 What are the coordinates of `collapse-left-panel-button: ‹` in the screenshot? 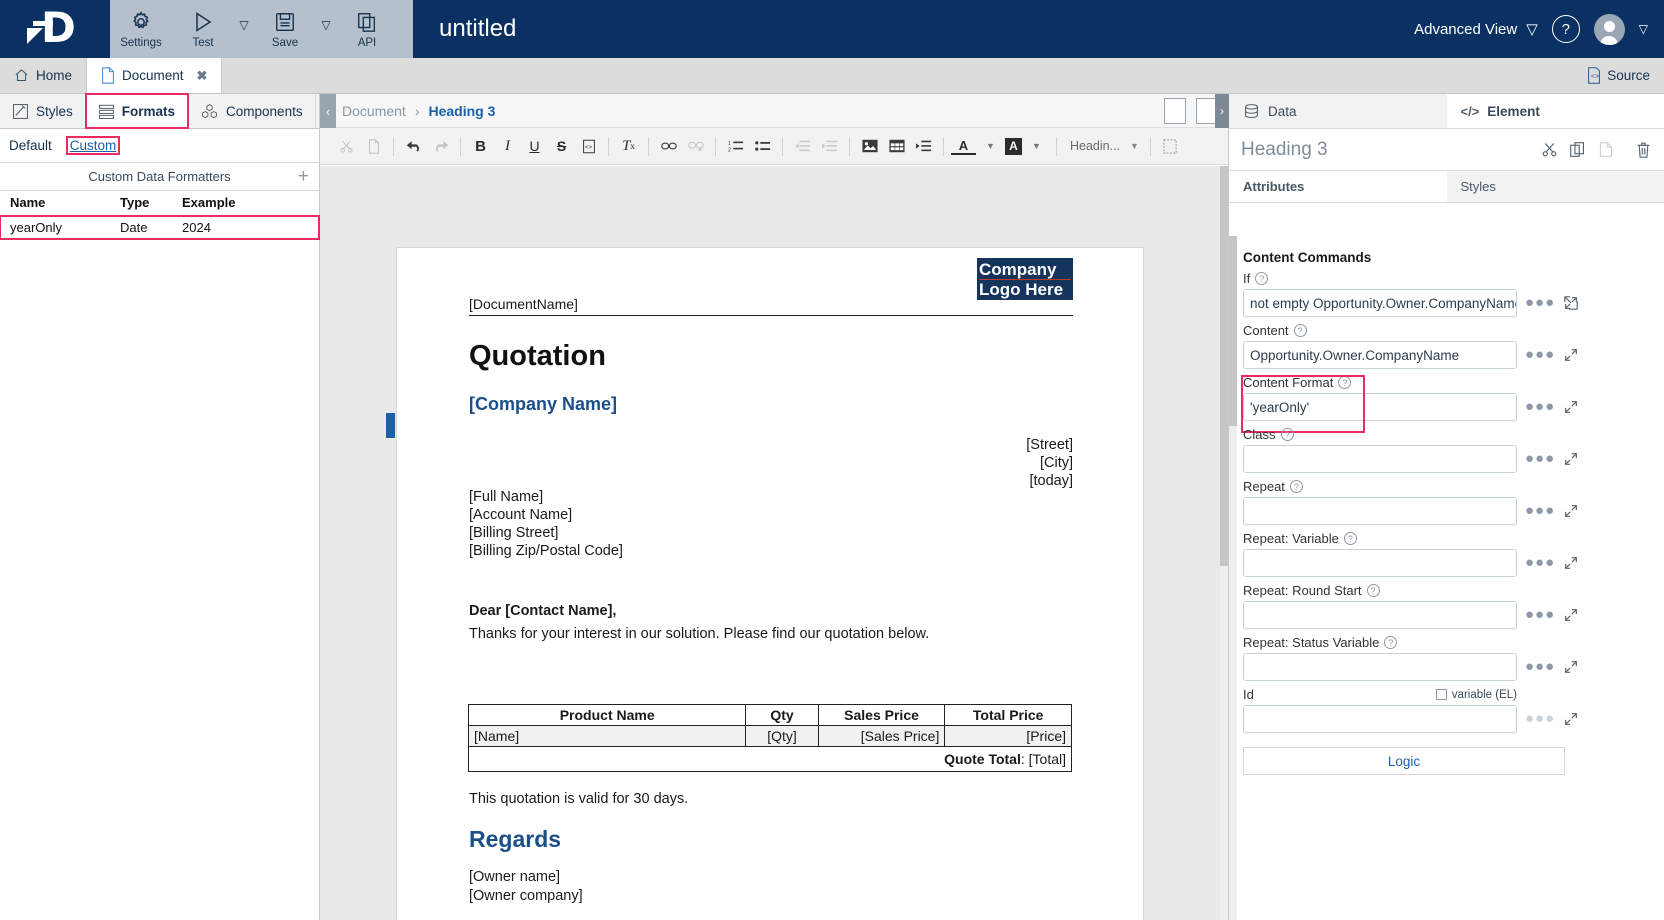 It's located at (328, 111).